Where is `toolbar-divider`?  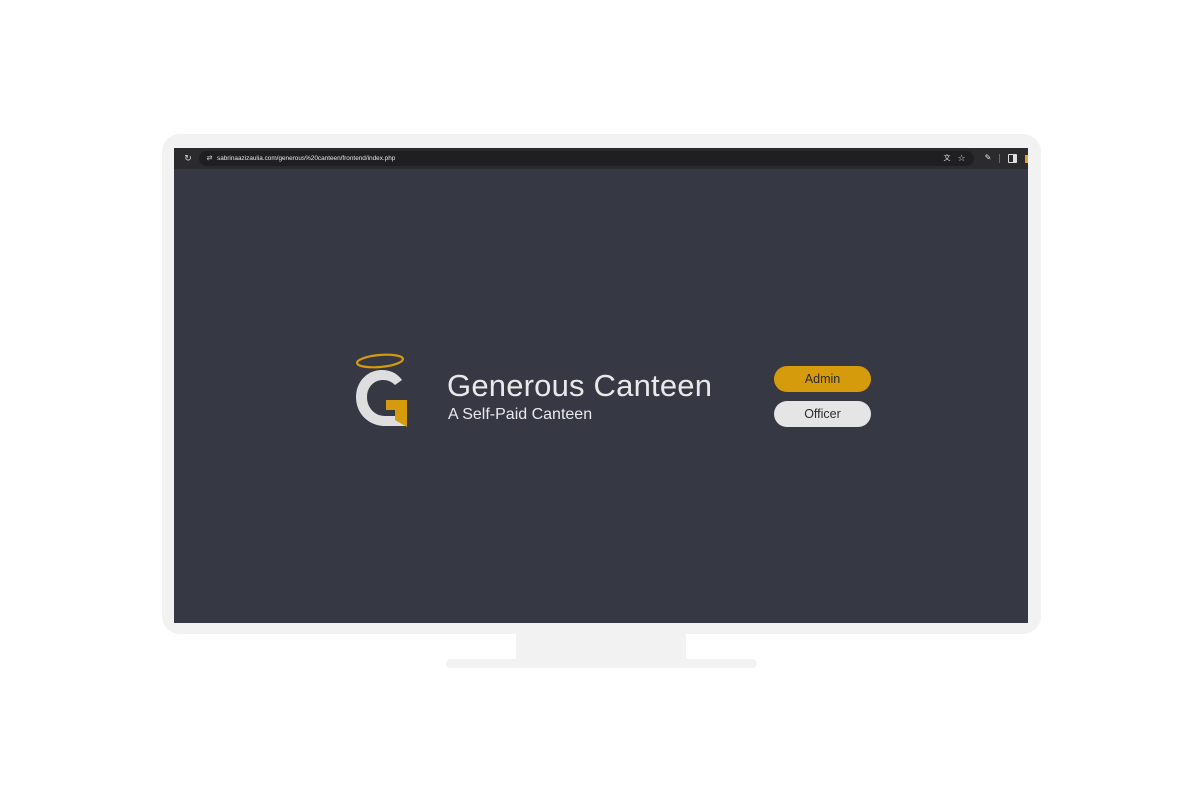
toolbar-divider is located at coordinates (999, 158).